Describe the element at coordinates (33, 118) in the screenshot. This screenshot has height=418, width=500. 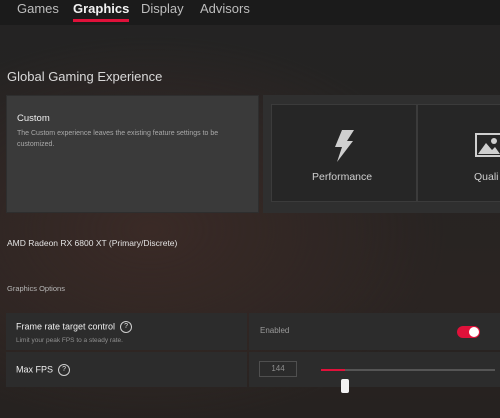
I see `preset-custom-title: Custom` at that location.